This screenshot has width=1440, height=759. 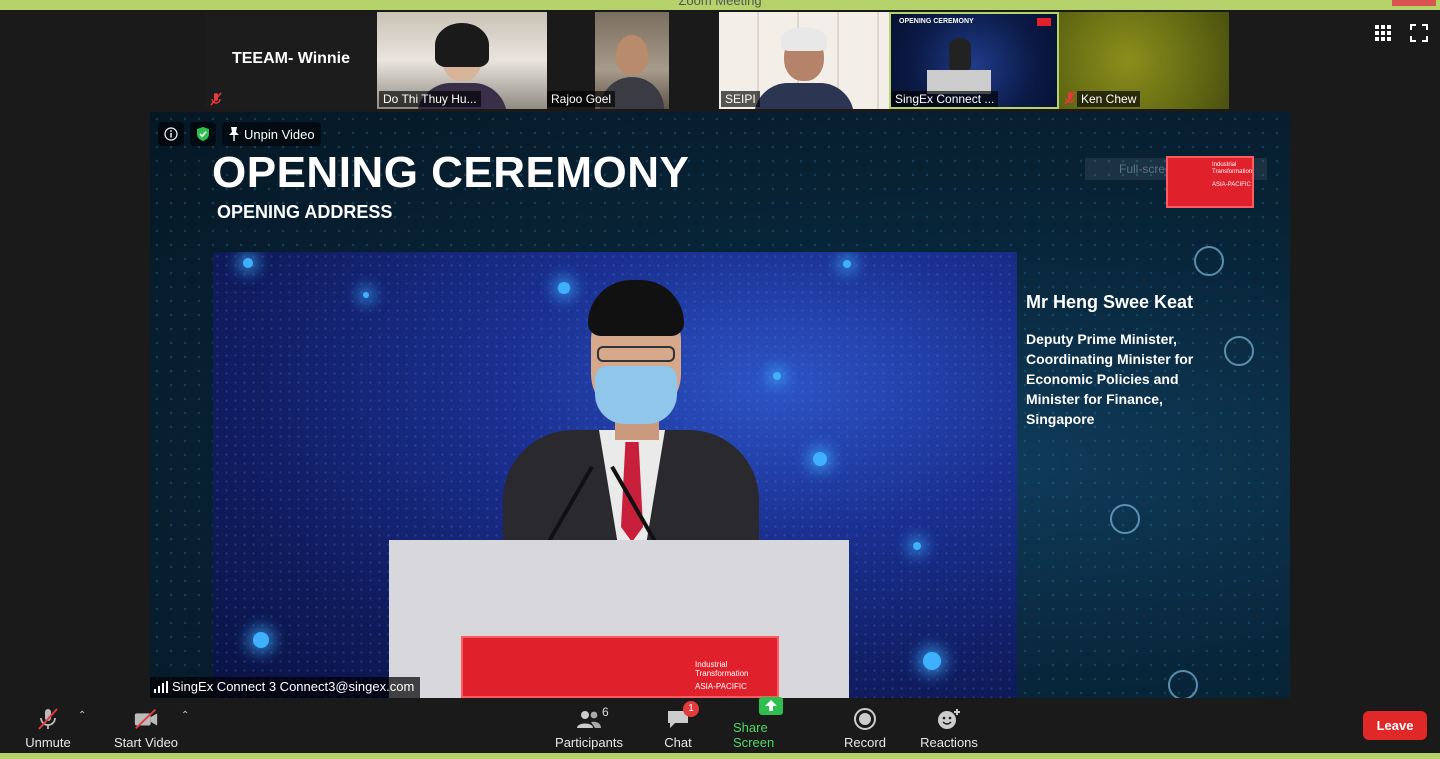 What do you see at coordinates (279, 134) in the screenshot?
I see `unpin-video-label: Unpin Video` at bounding box center [279, 134].